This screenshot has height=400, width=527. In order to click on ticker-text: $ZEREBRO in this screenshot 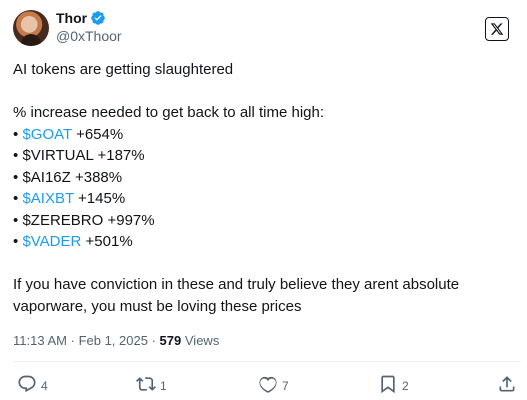, I will do `click(63, 220)`.